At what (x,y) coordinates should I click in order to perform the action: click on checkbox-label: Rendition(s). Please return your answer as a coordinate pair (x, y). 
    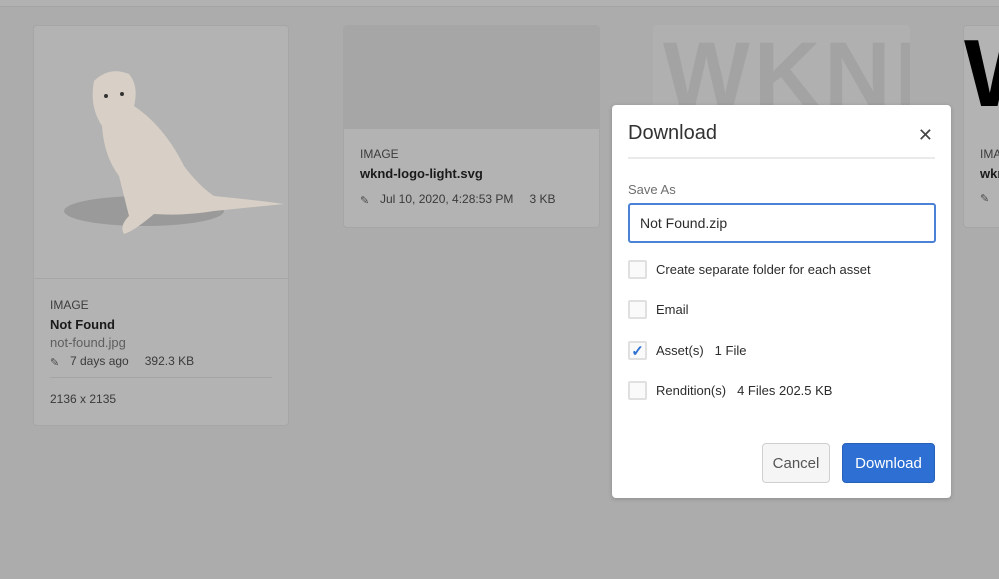
    Looking at the image, I should click on (691, 390).